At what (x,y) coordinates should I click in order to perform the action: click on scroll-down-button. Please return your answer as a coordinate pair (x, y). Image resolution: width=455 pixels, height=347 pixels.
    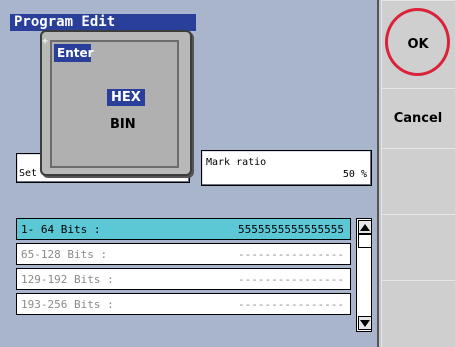
    Looking at the image, I should click on (365, 323).